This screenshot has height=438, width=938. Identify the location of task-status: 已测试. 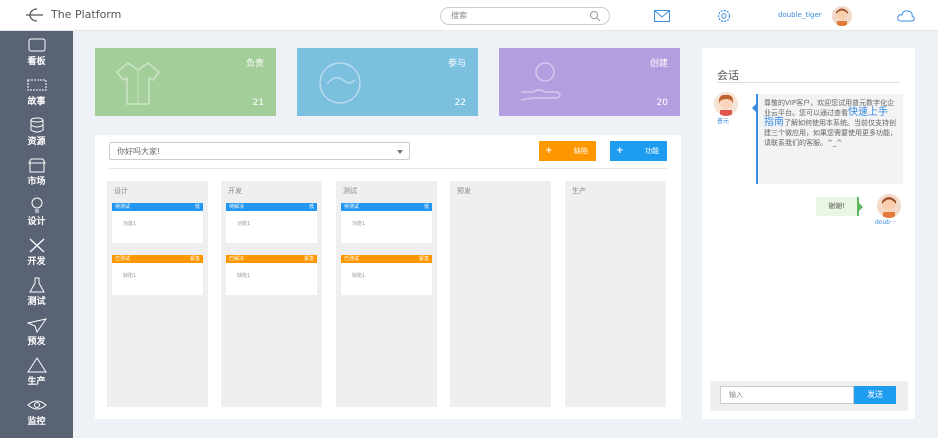
(123, 259).